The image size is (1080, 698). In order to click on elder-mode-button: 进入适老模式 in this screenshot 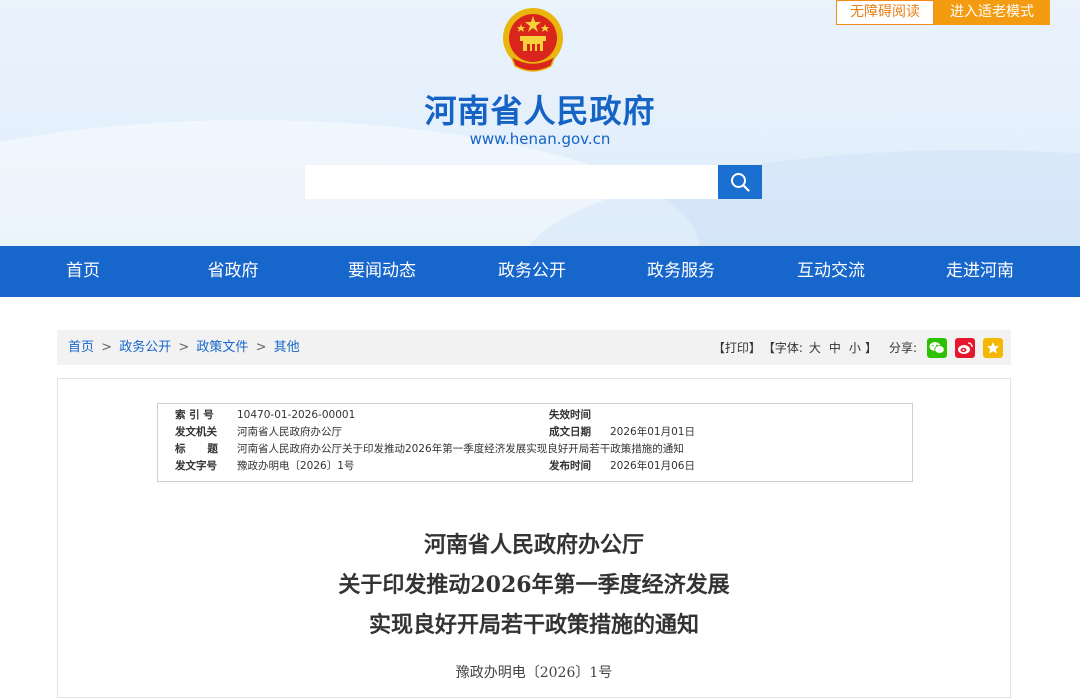, I will do `click(992, 12)`.